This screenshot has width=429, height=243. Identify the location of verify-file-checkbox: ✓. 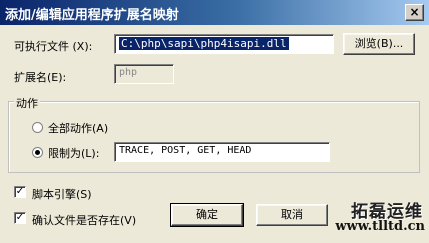
(20, 218).